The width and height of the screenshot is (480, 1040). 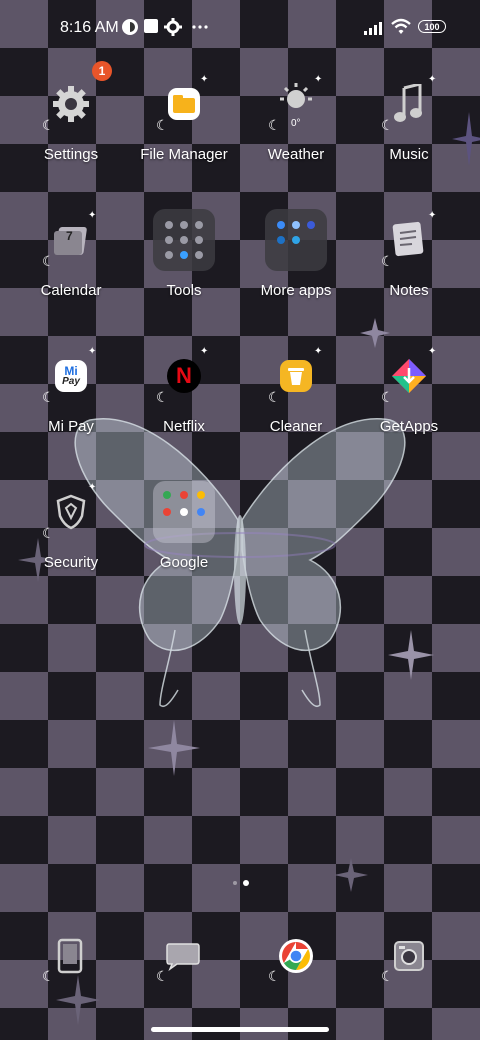 I want to click on app-label: Netflix, so click(x=184, y=426).